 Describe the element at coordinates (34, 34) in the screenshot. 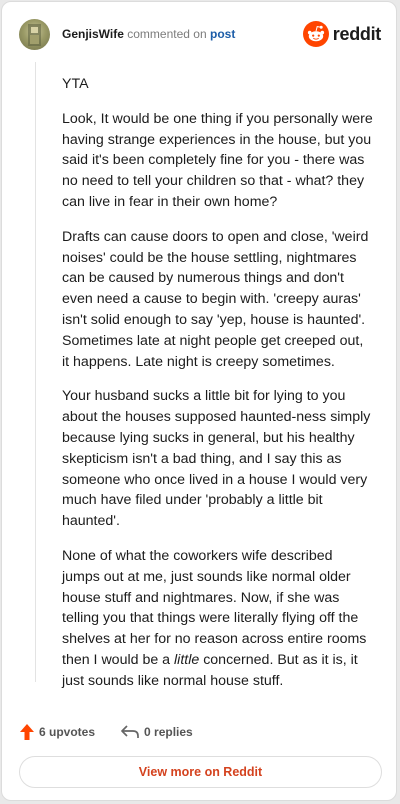

I see `avatar` at that location.